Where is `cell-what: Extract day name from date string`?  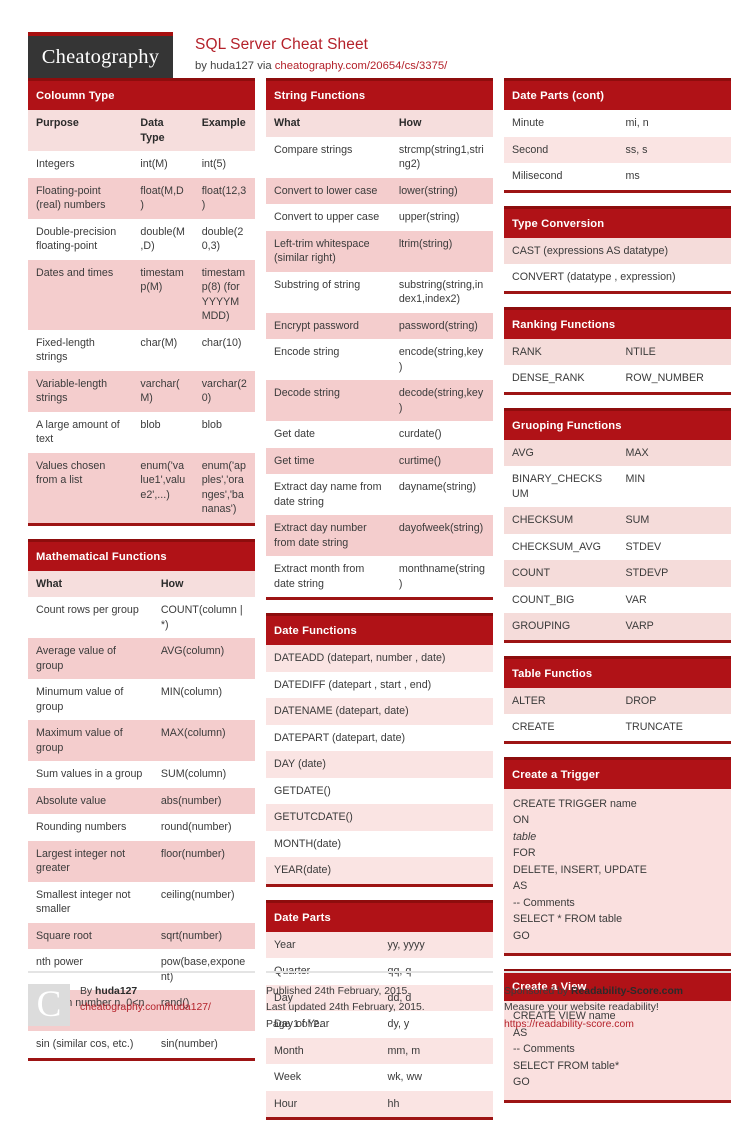 cell-what: Extract day name from date string is located at coordinates (328, 494).